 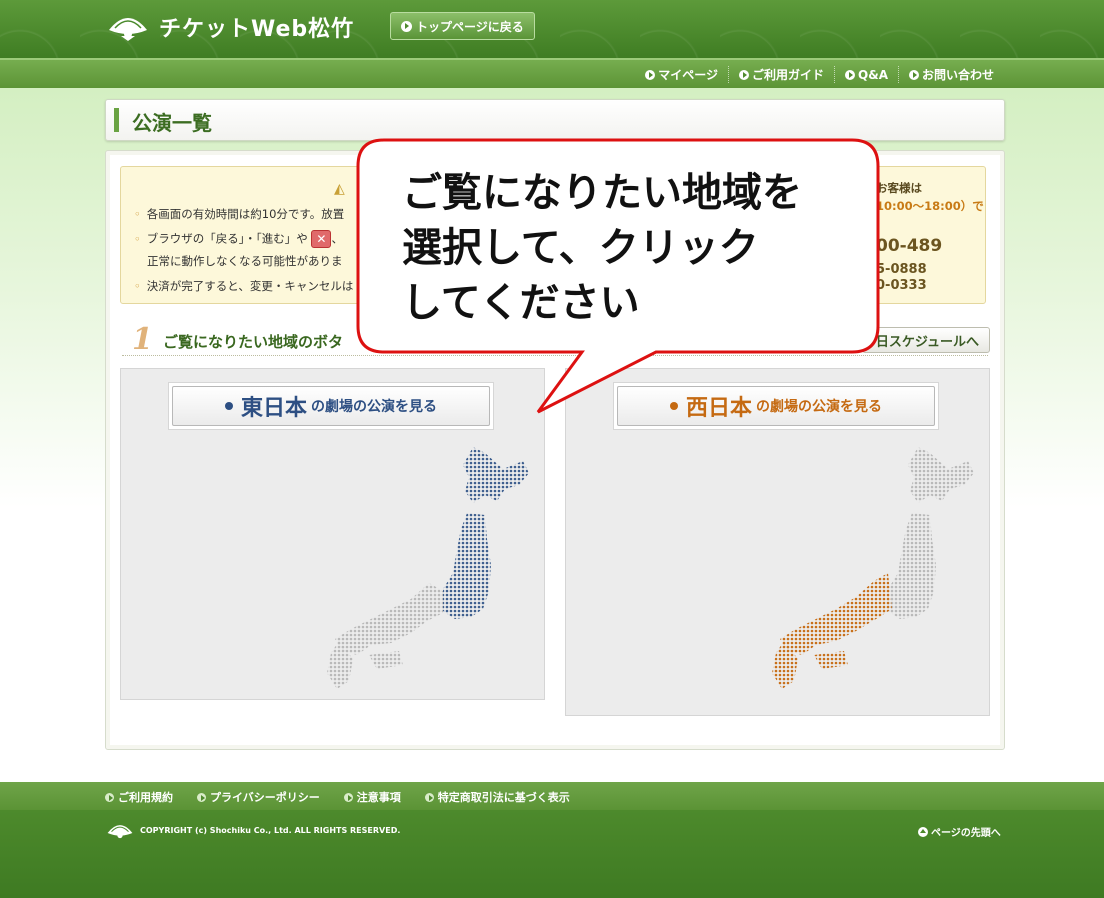 I want to click on notice-line: 正常に動作しなくなる可能性がありま, so click(x=245, y=261).